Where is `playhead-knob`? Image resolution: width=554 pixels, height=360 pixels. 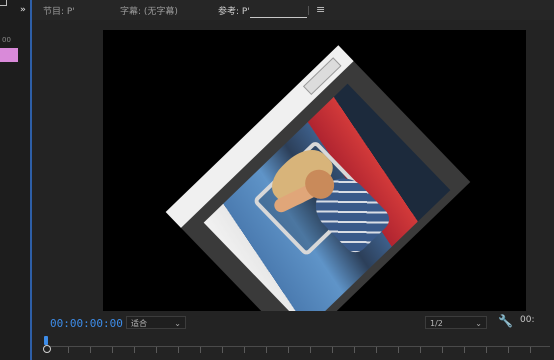 playhead-knob is located at coordinates (47, 349).